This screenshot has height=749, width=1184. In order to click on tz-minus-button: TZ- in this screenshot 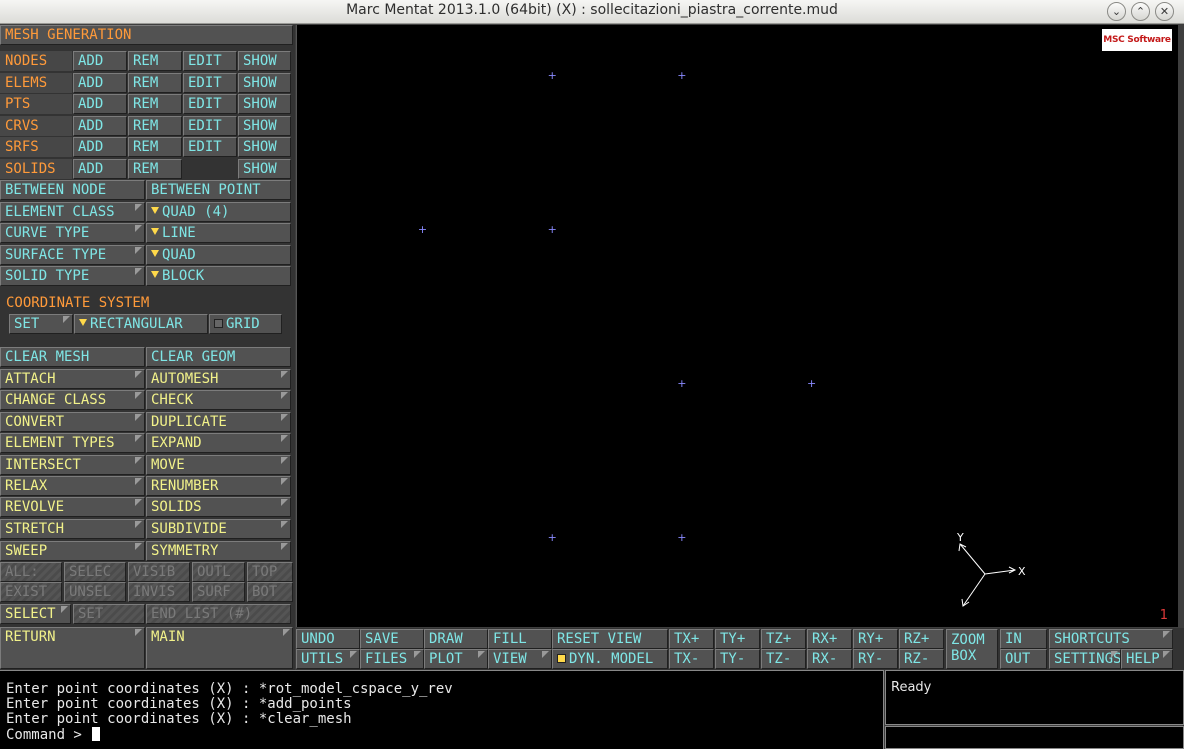, I will do `click(783, 659)`.